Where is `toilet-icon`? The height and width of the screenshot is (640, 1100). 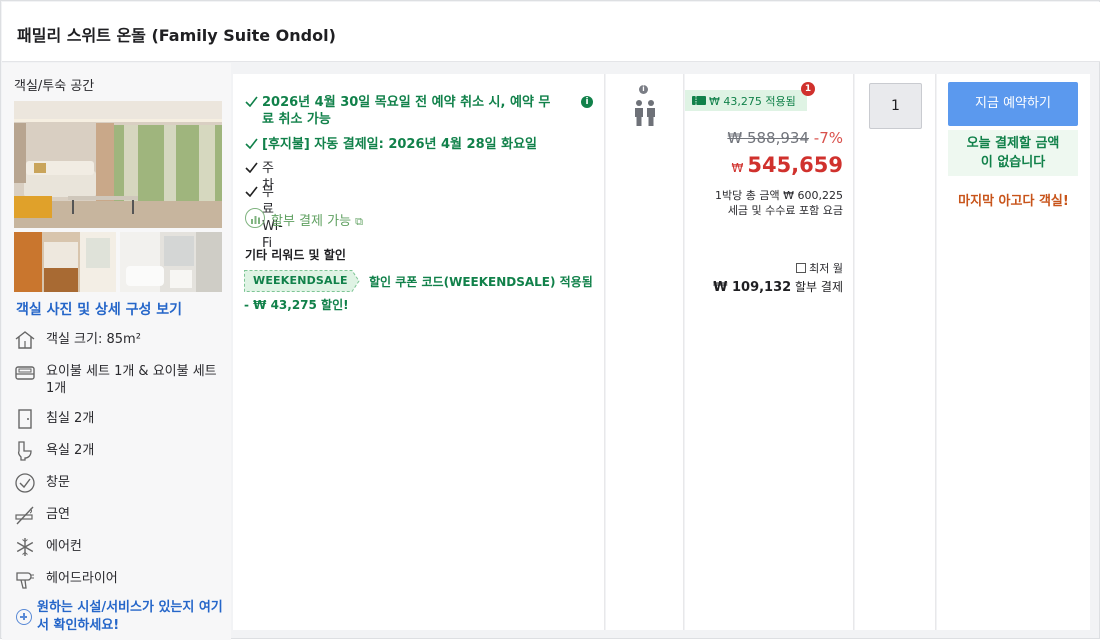 toilet-icon is located at coordinates (25, 451).